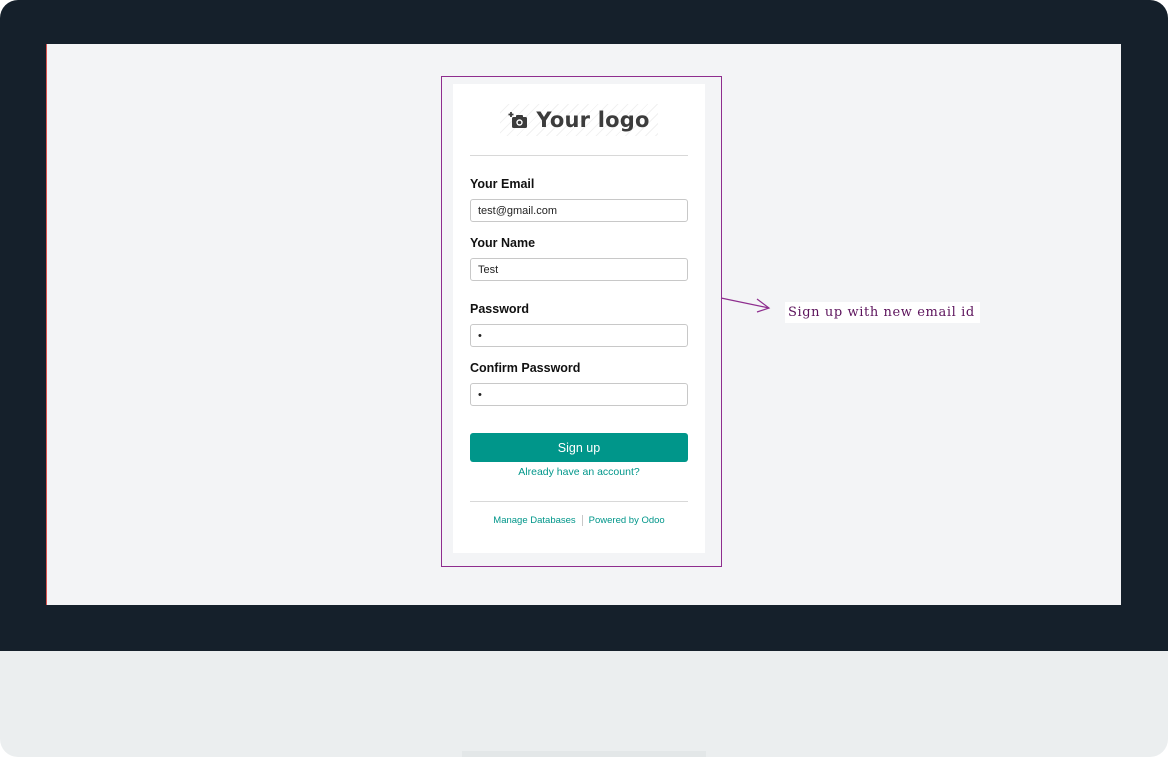 This screenshot has width=1168, height=757. Describe the element at coordinates (503, 243) in the screenshot. I see `name-label: Your Name` at that location.